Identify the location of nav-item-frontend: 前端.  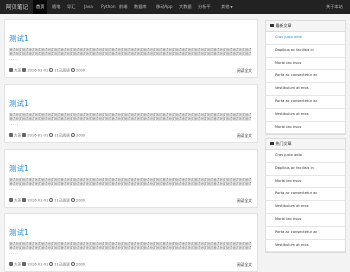
(123, 7).